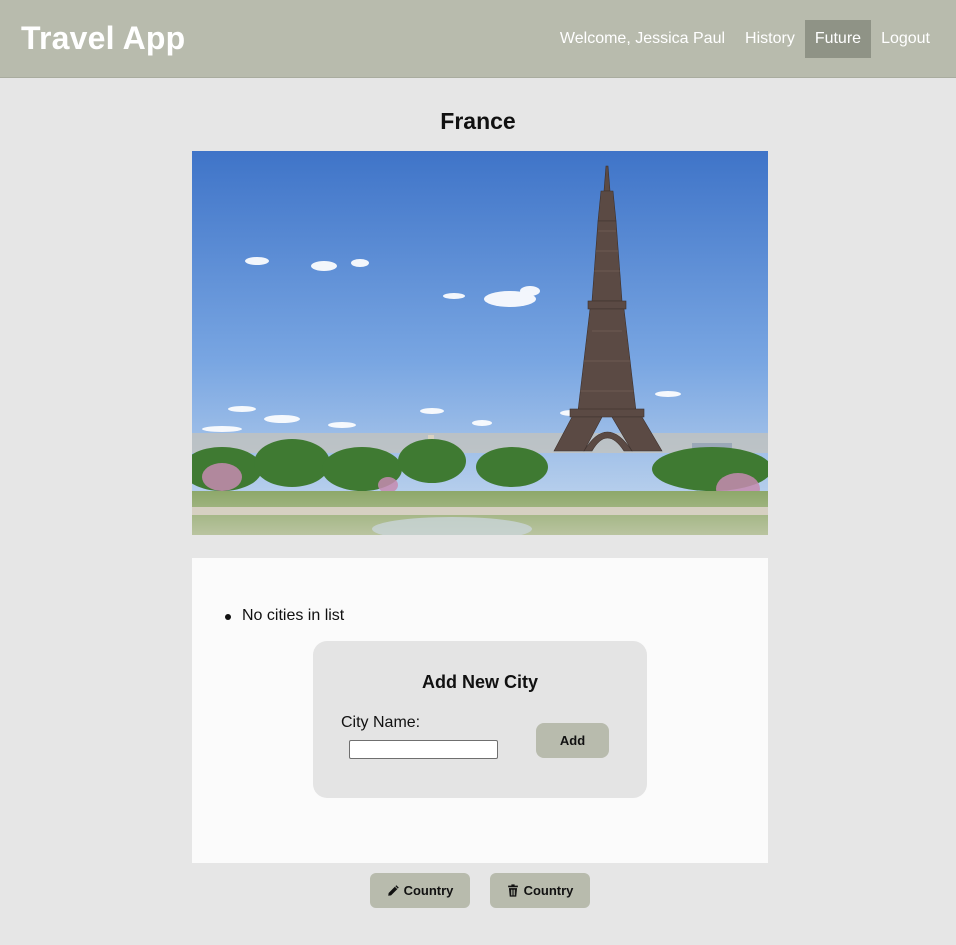  What do you see at coordinates (103, 38) in the screenshot?
I see `app-brand: Travel App` at bounding box center [103, 38].